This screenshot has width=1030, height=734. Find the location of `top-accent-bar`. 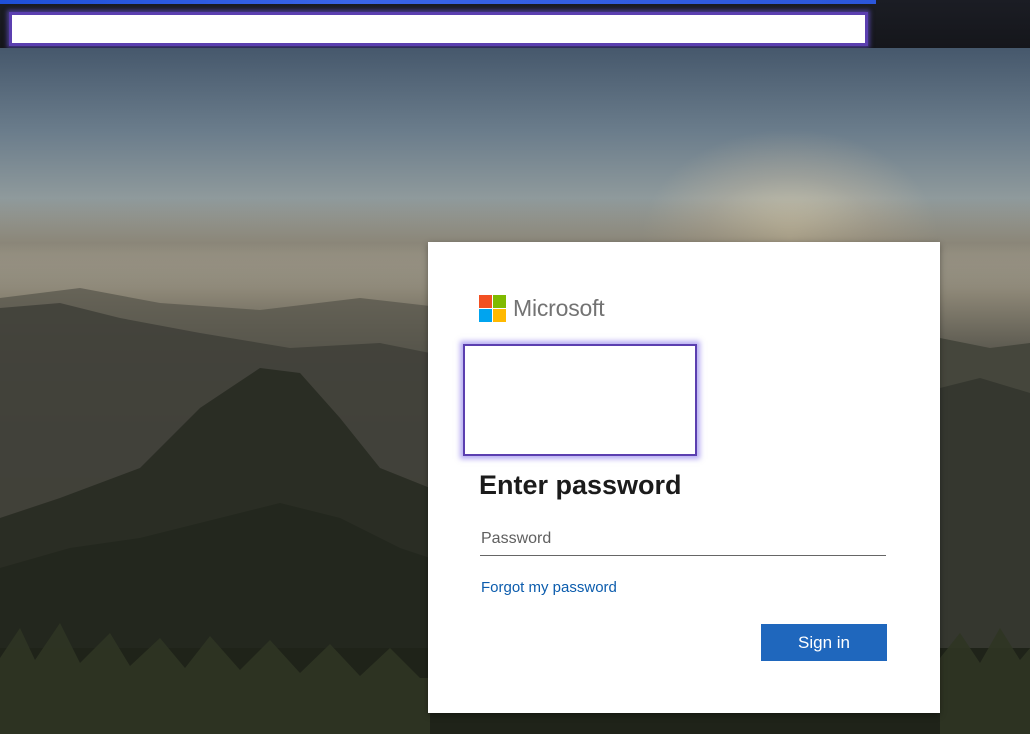

top-accent-bar is located at coordinates (438, 2).